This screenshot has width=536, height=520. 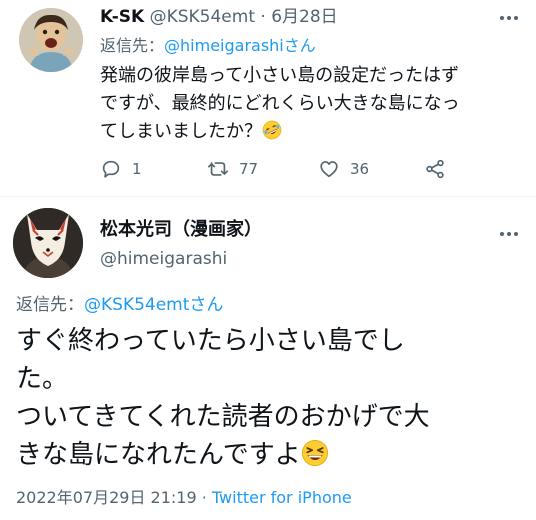 What do you see at coordinates (153, 305) in the screenshot?
I see `replying-to-handle-link: @KSK54emtさん` at bounding box center [153, 305].